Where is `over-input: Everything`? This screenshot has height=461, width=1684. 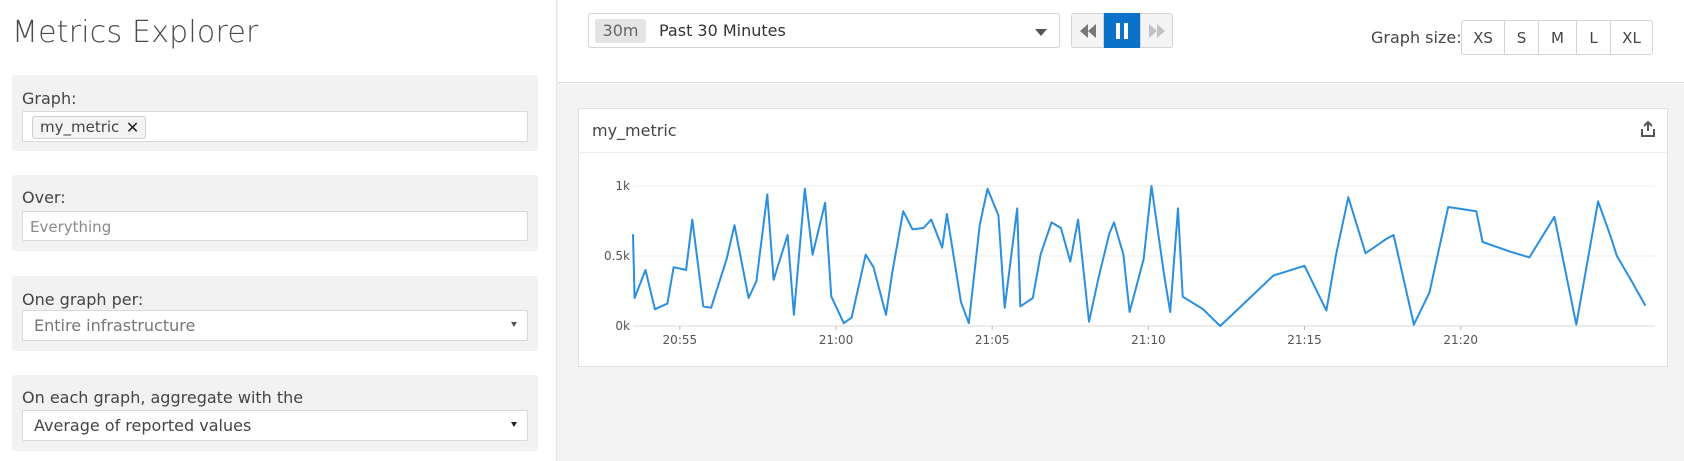
over-input: Everything is located at coordinates (275, 226).